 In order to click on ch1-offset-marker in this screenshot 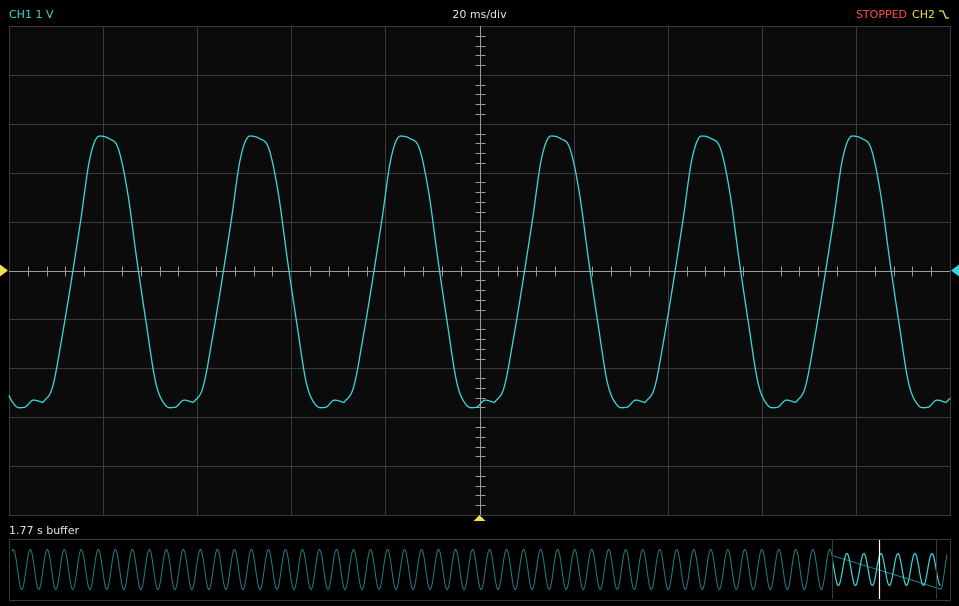, I will do `click(955, 270)`.